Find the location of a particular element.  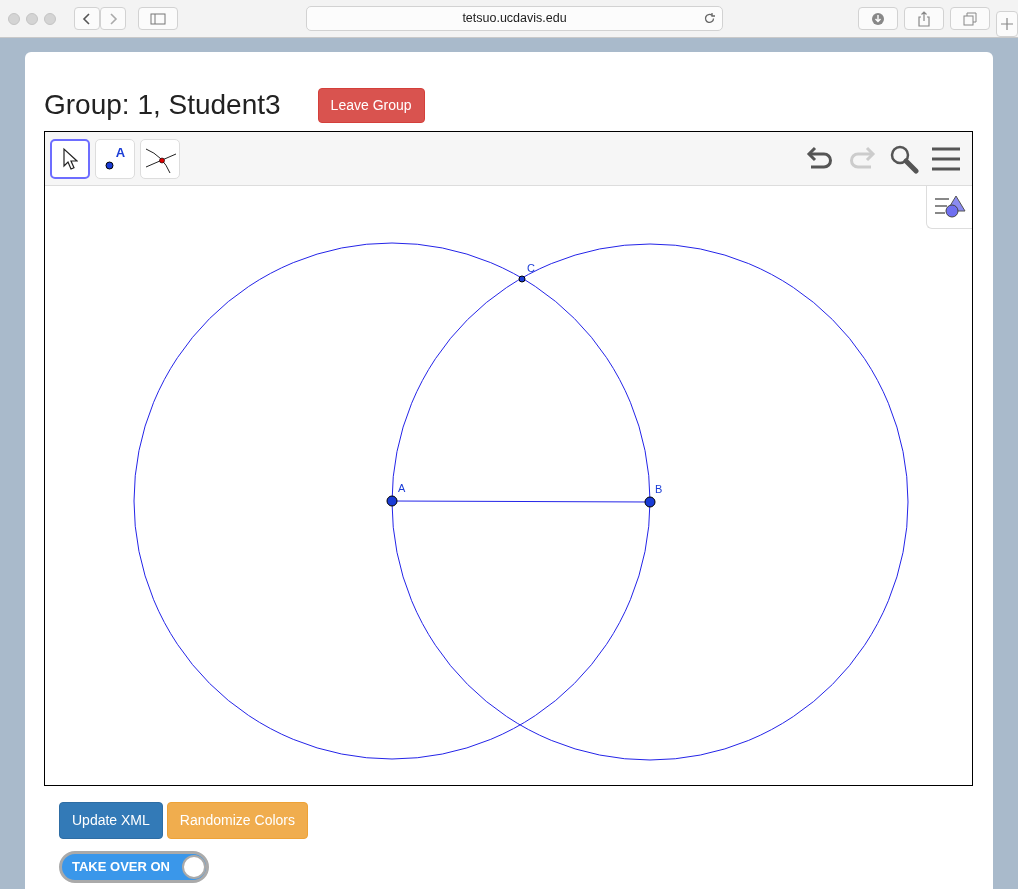

point-icon is located at coordinates (109, 165).